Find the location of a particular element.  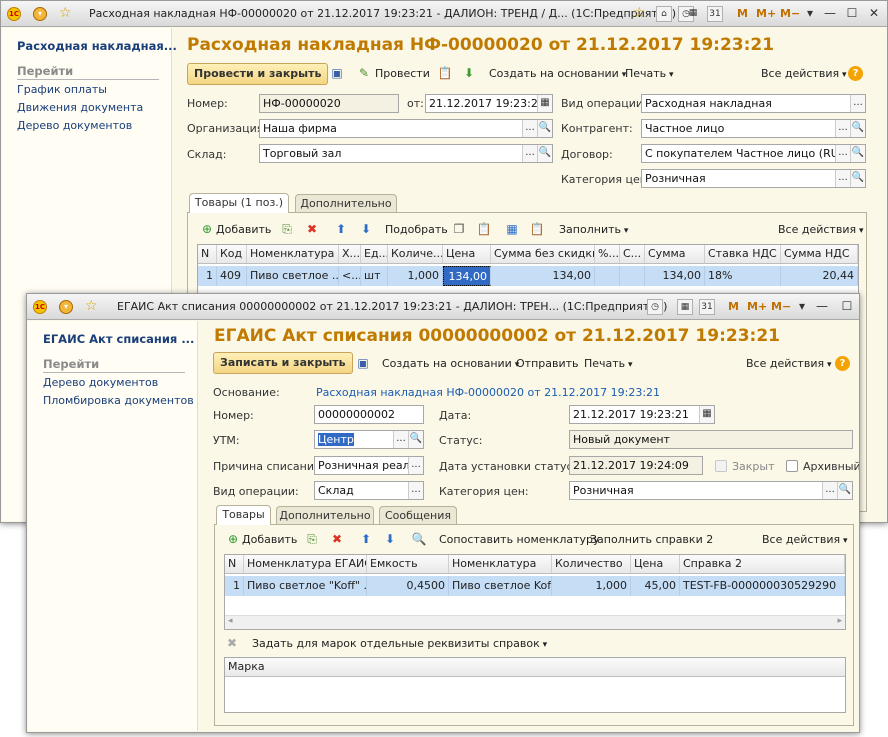

cell-capacity: 0,4500 is located at coordinates (408, 586).